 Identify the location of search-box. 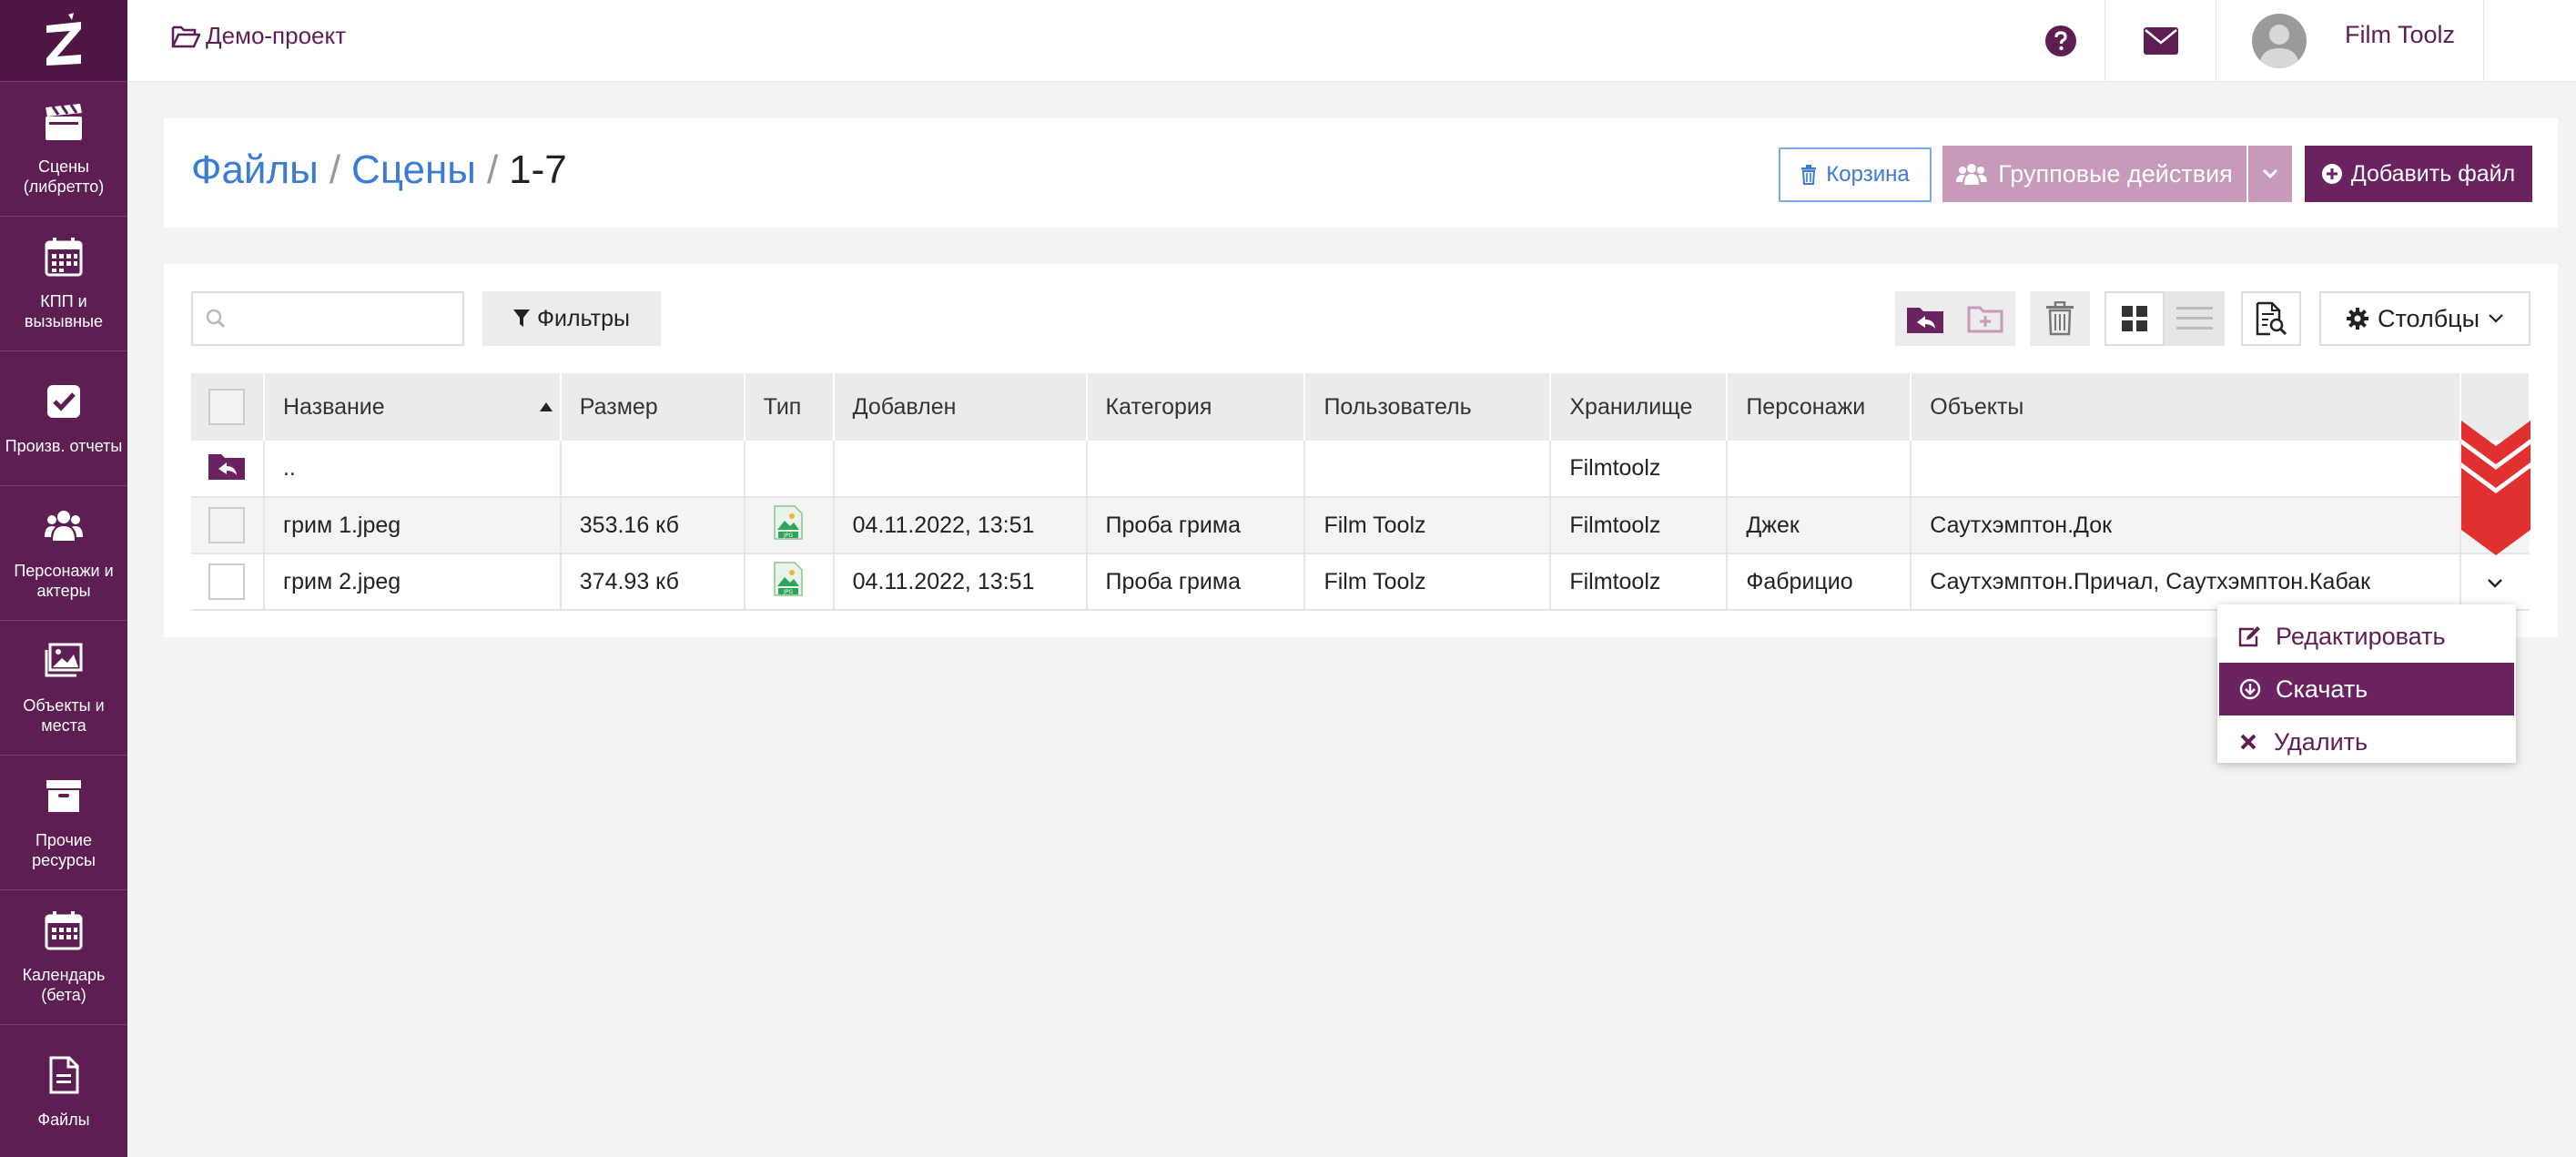
(327, 318).